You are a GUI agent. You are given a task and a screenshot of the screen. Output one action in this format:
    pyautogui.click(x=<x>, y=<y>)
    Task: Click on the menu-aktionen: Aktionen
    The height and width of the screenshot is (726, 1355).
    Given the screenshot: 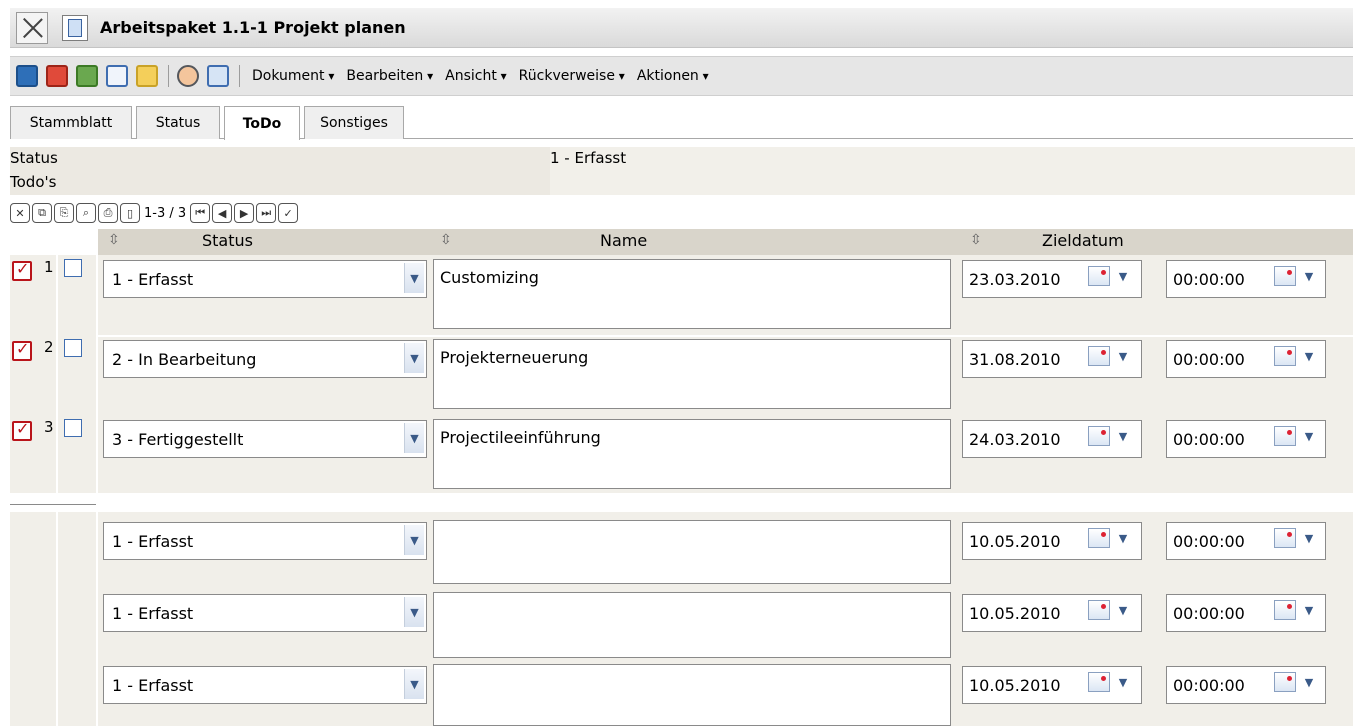 What is the action you would take?
    pyautogui.click(x=673, y=76)
    